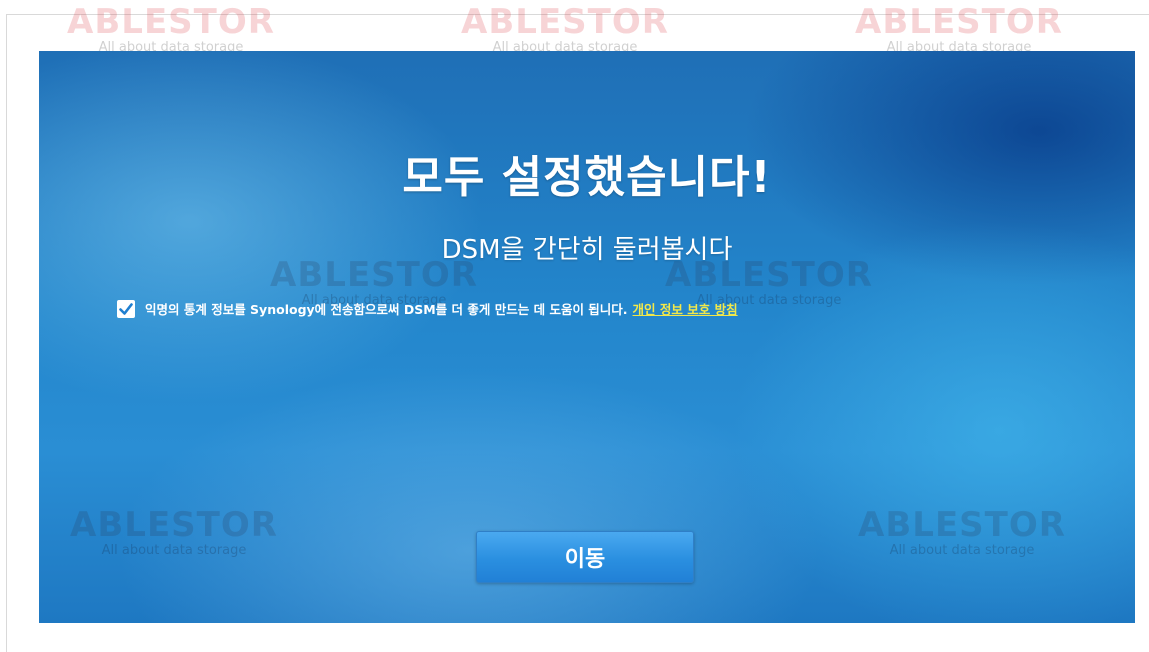  What do you see at coordinates (587, 250) in the screenshot?
I see `page-subtitle: DSM을 간단히 둘러봅시다` at bounding box center [587, 250].